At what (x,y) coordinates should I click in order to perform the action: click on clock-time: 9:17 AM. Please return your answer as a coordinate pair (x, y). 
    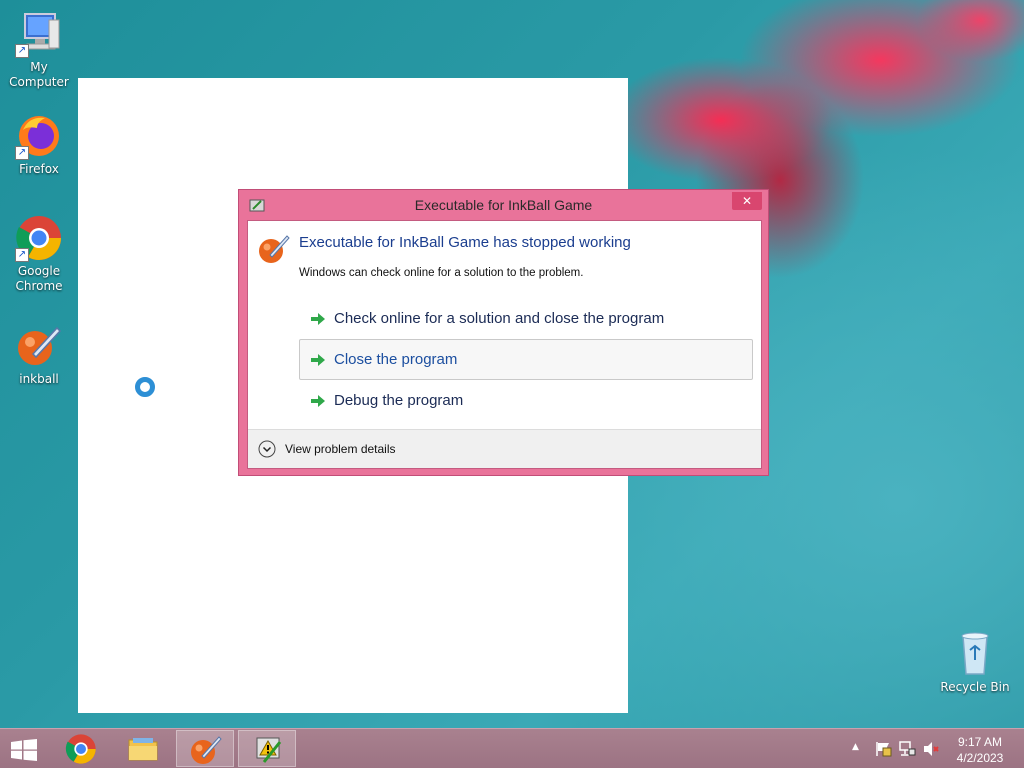
    Looking at the image, I should click on (980, 742).